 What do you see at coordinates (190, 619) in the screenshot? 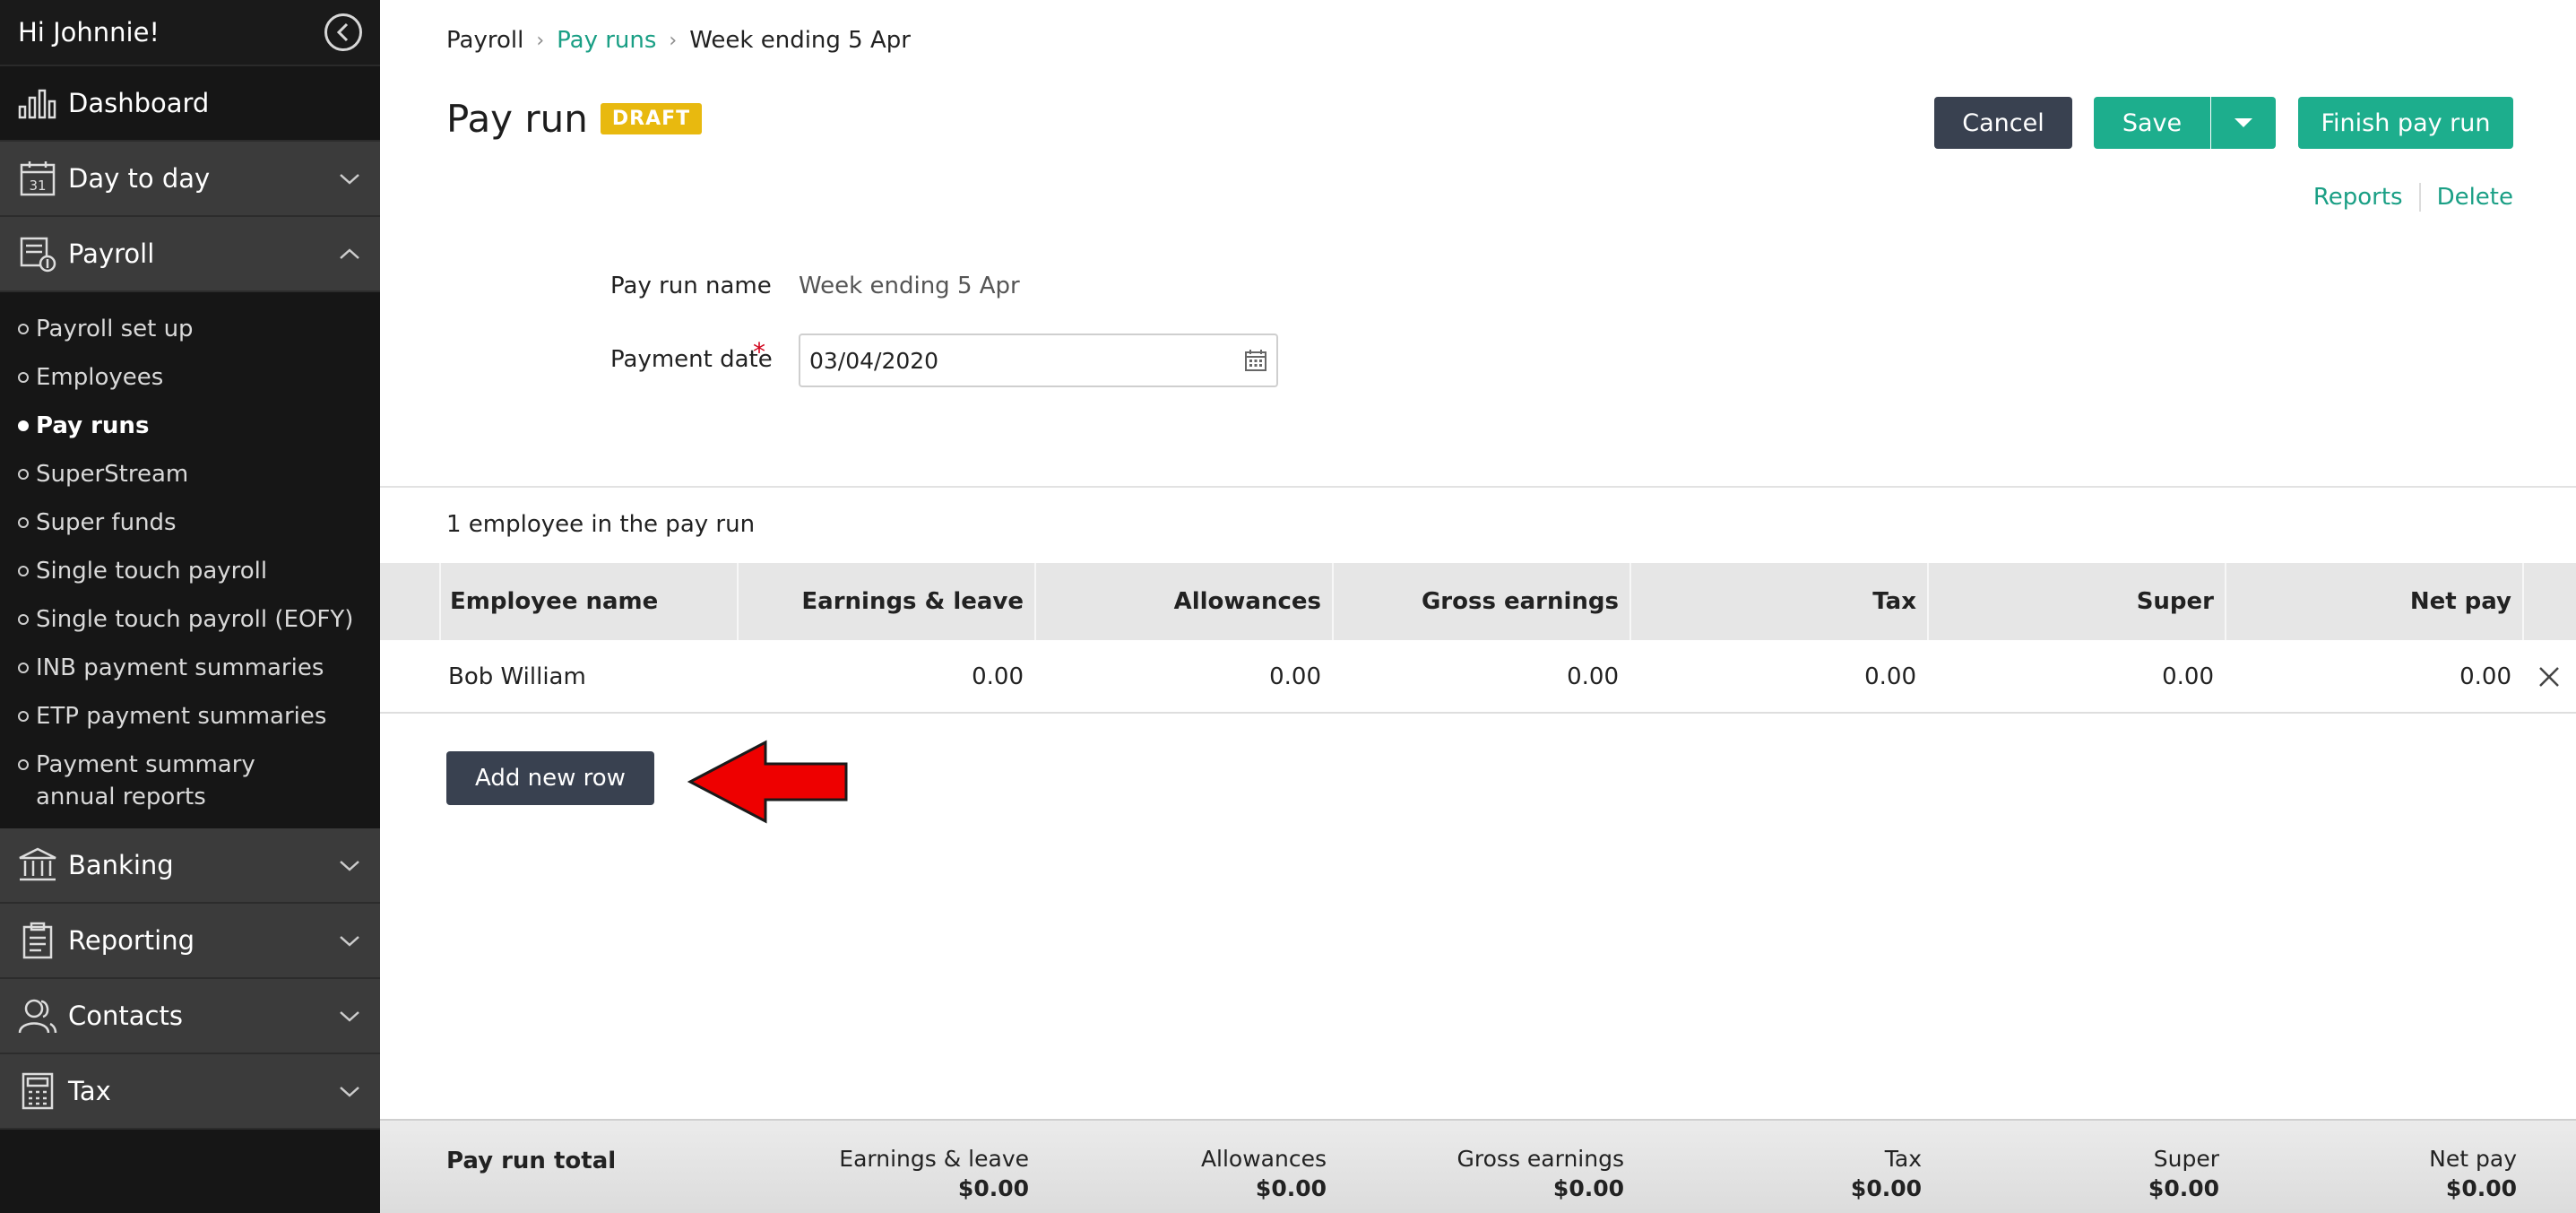
I see `sub-single-touch-payroll-eofy: Single touch payroll (EOFY)` at bounding box center [190, 619].